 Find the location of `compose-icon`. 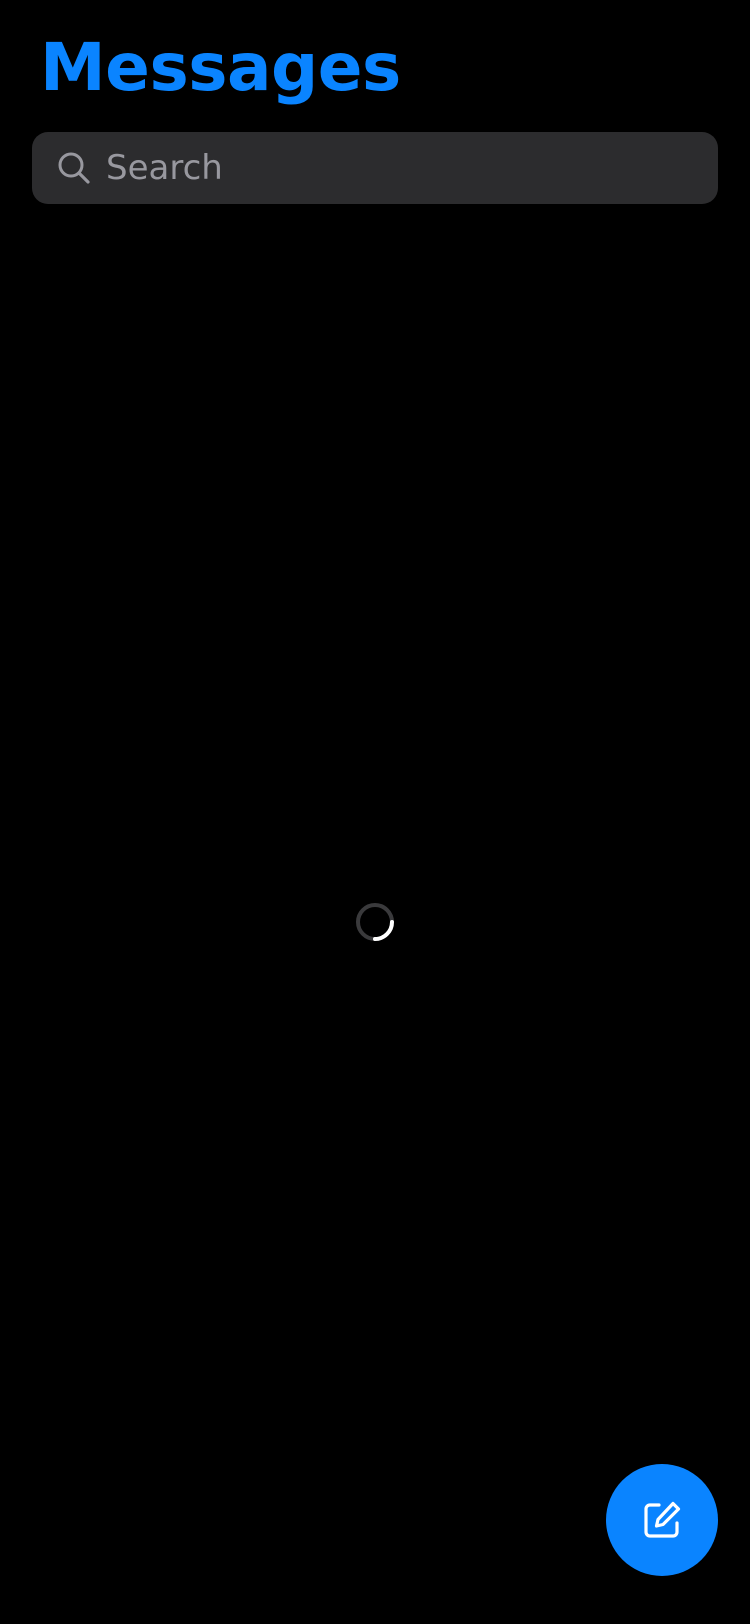

compose-icon is located at coordinates (662, 1520).